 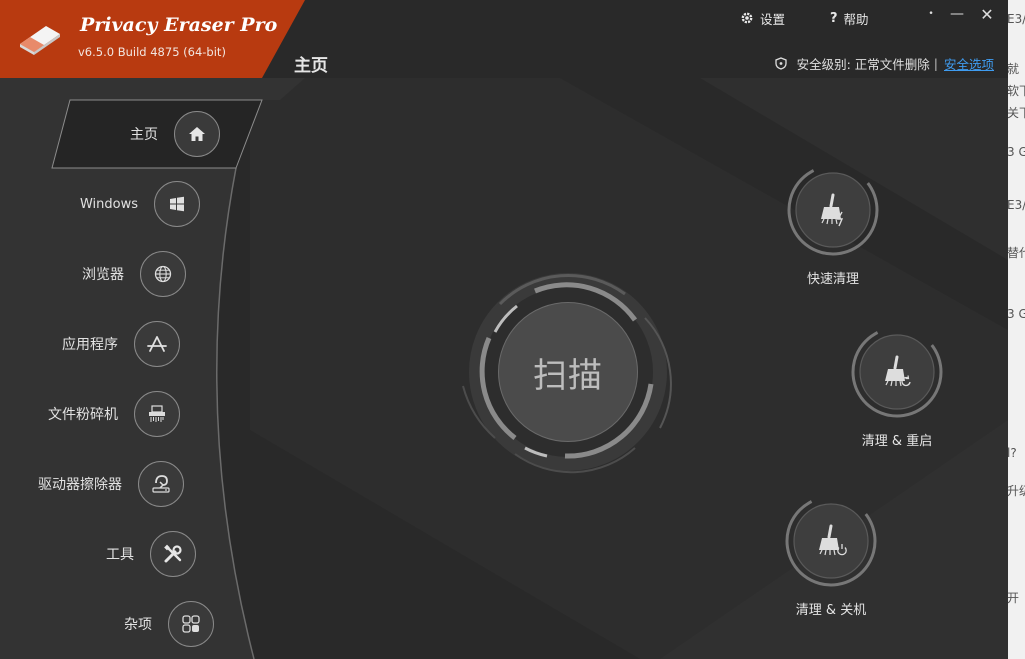 I want to click on minimize-button: —, so click(x=957, y=14).